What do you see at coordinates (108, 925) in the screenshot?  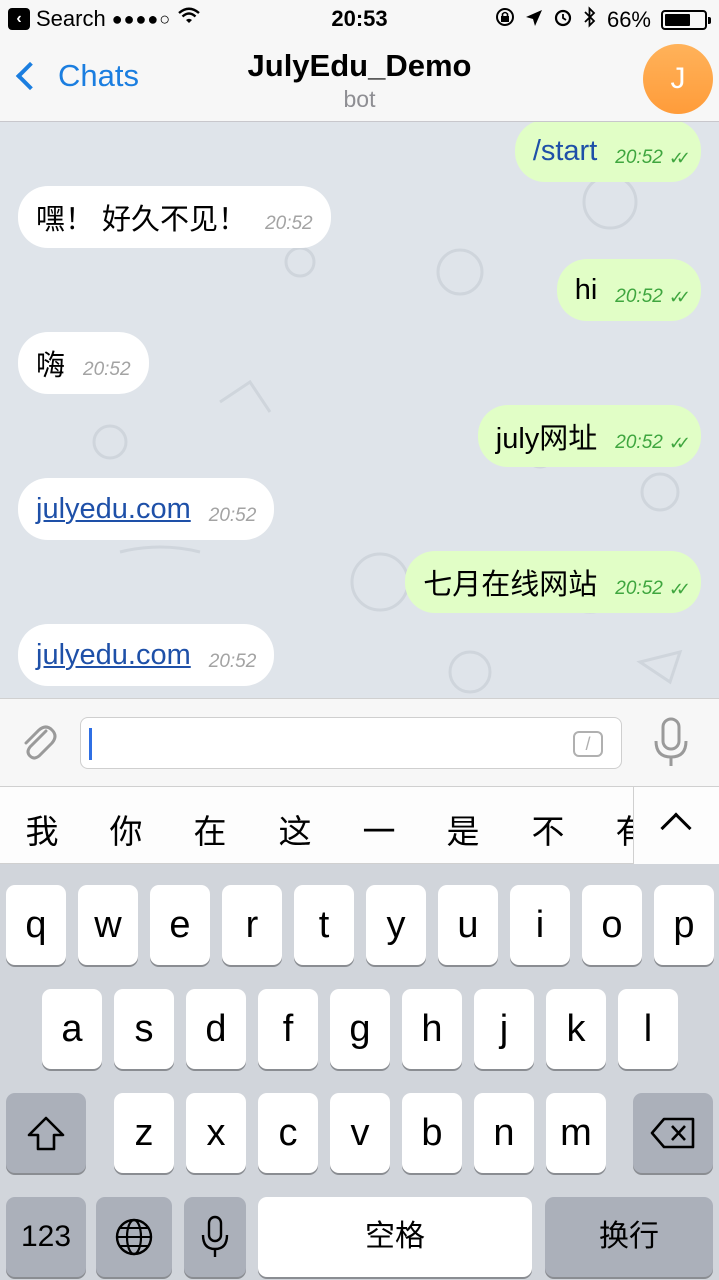 I see `key-w: w` at bounding box center [108, 925].